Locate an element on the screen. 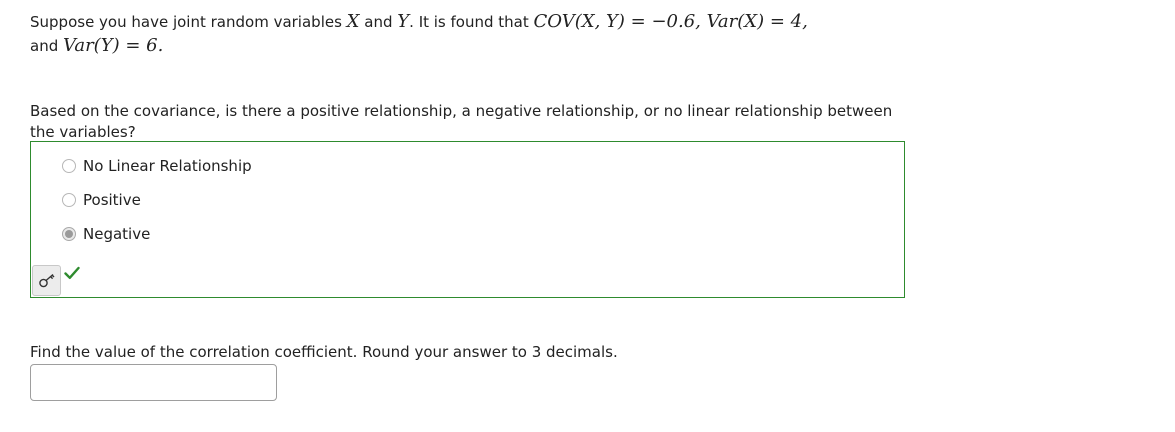 This screenshot has height=432, width=1175. math-y: Y is located at coordinates (403, 21).